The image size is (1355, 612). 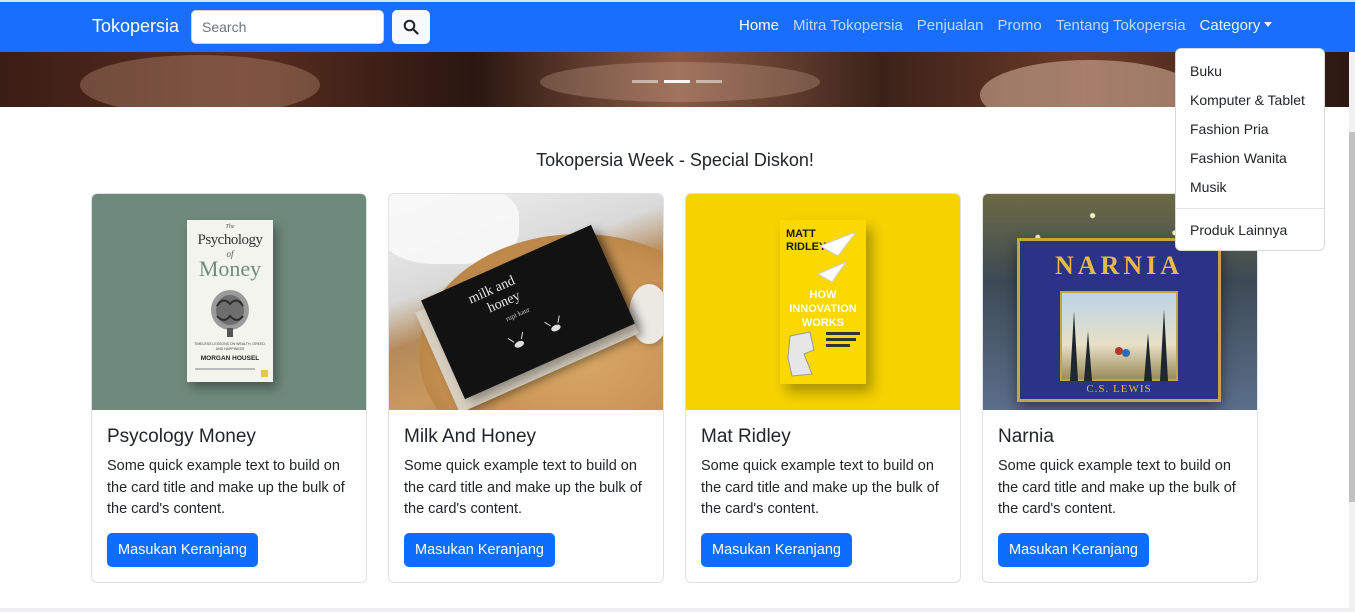 What do you see at coordinates (526, 302) in the screenshot?
I see `product-image: milk and honey rupi kaur` at bounding box center [526, 302].